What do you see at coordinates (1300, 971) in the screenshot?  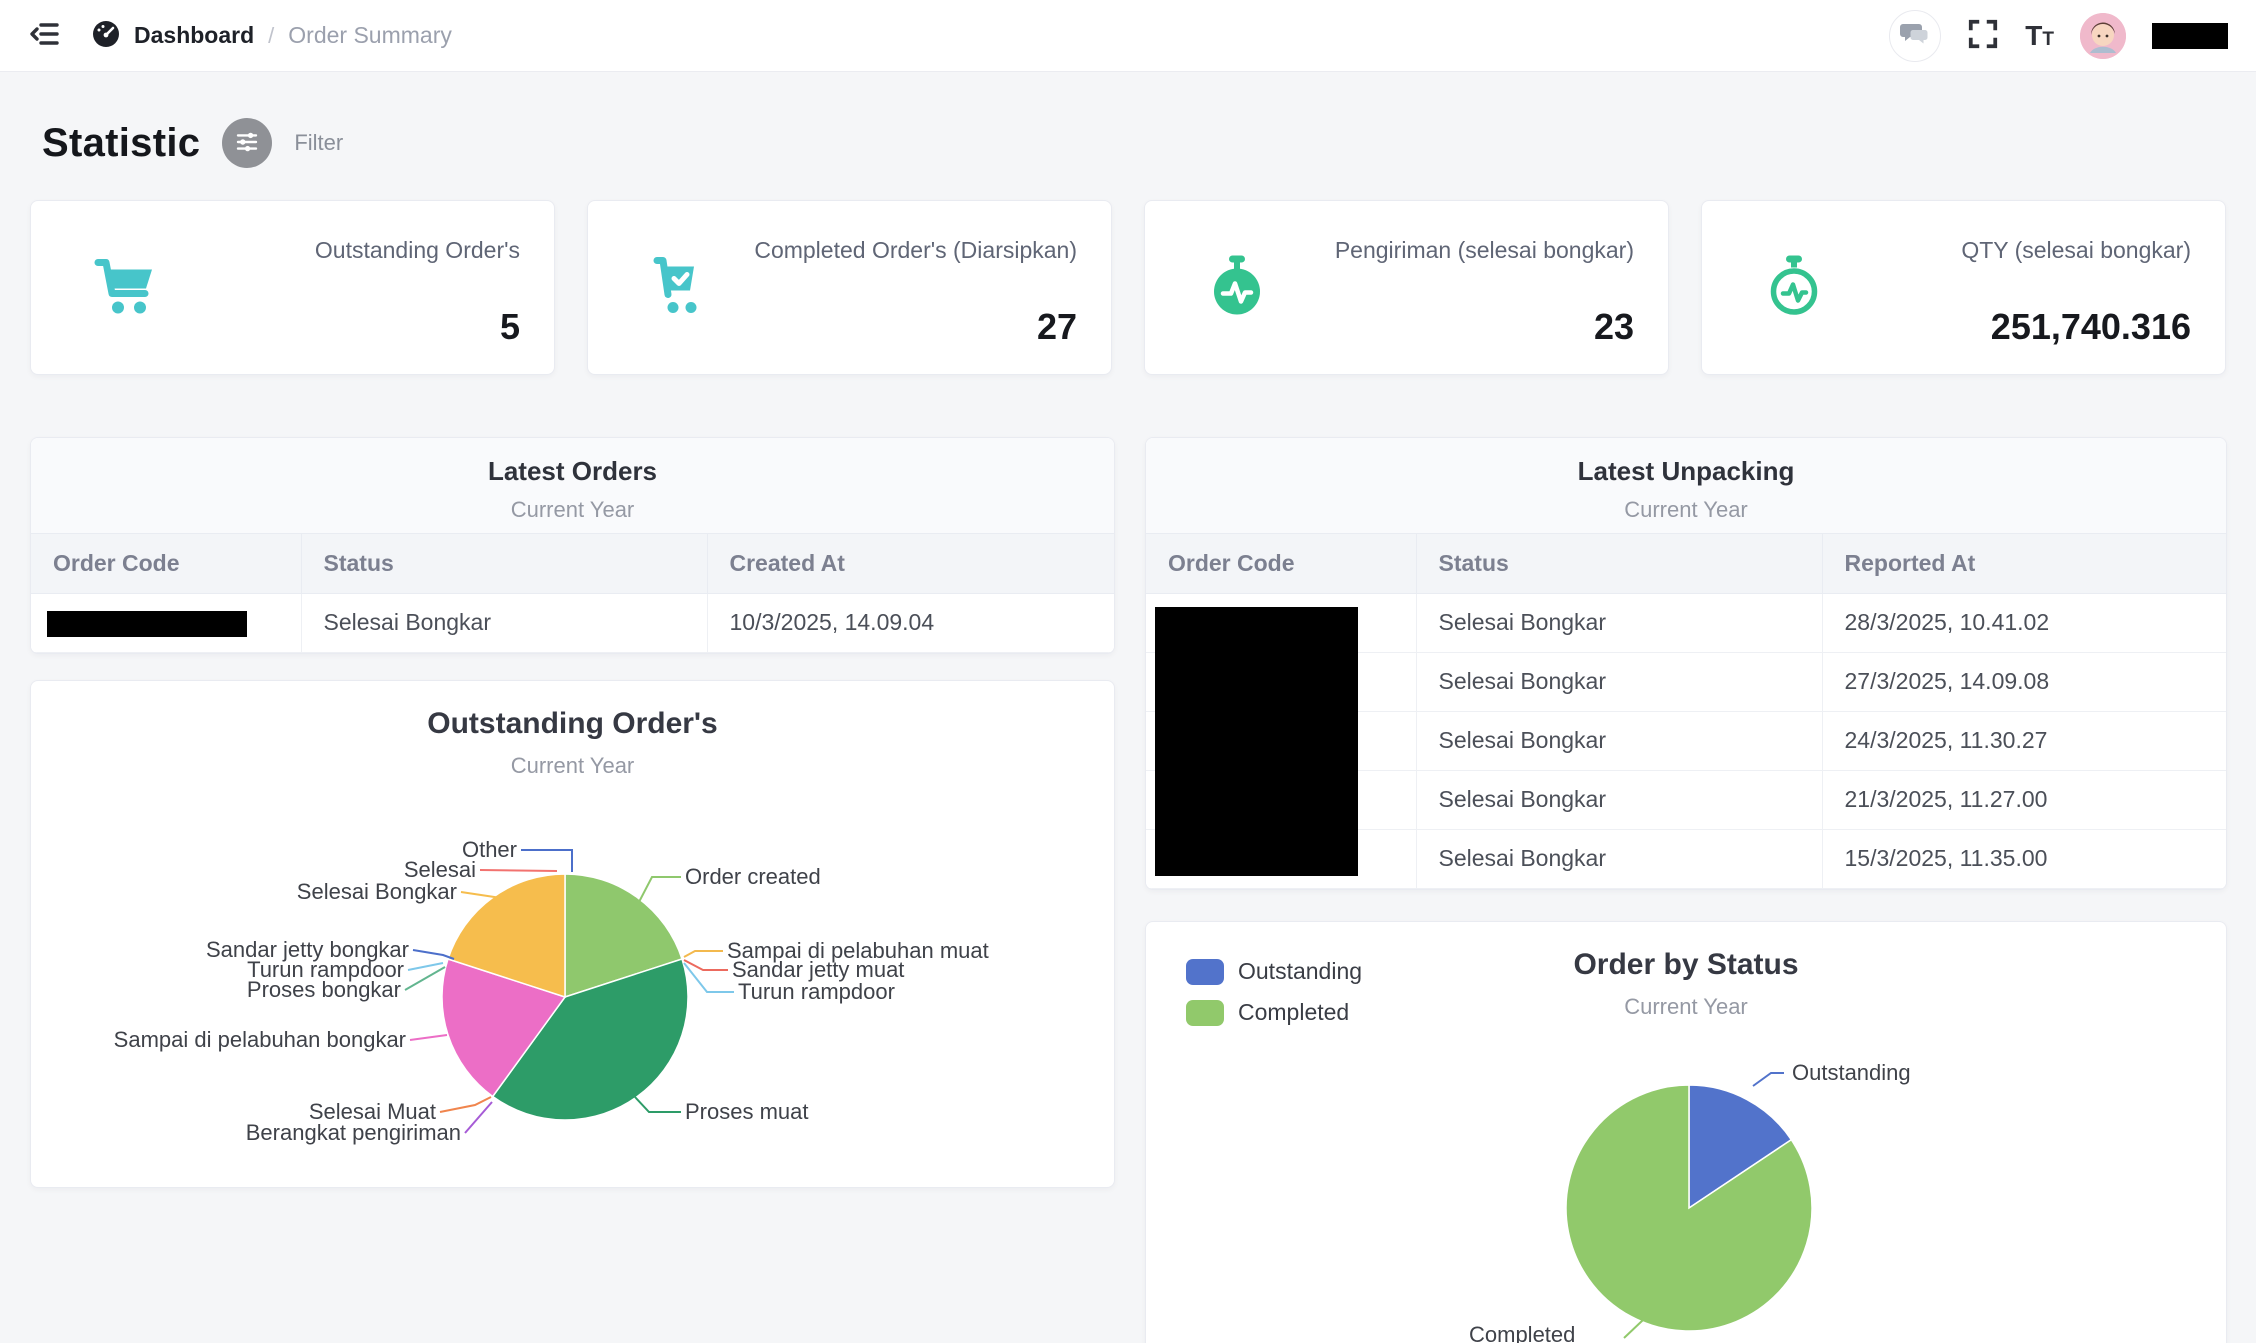 I see `legend-label: Outstanding` at bounding box center [1300, 971].